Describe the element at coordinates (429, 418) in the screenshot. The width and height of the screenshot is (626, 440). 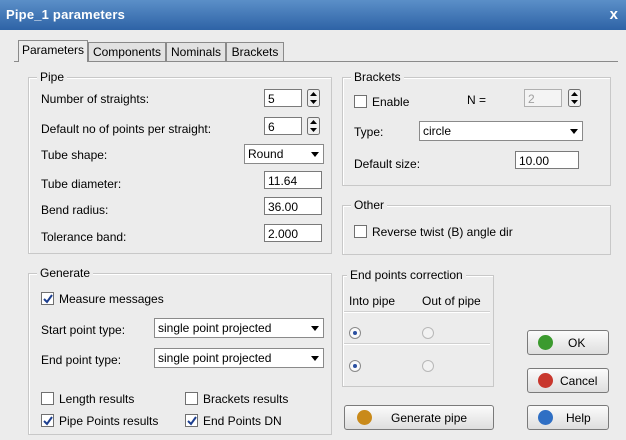
I see `generate-pipe-label: Generate pipe` at that location.